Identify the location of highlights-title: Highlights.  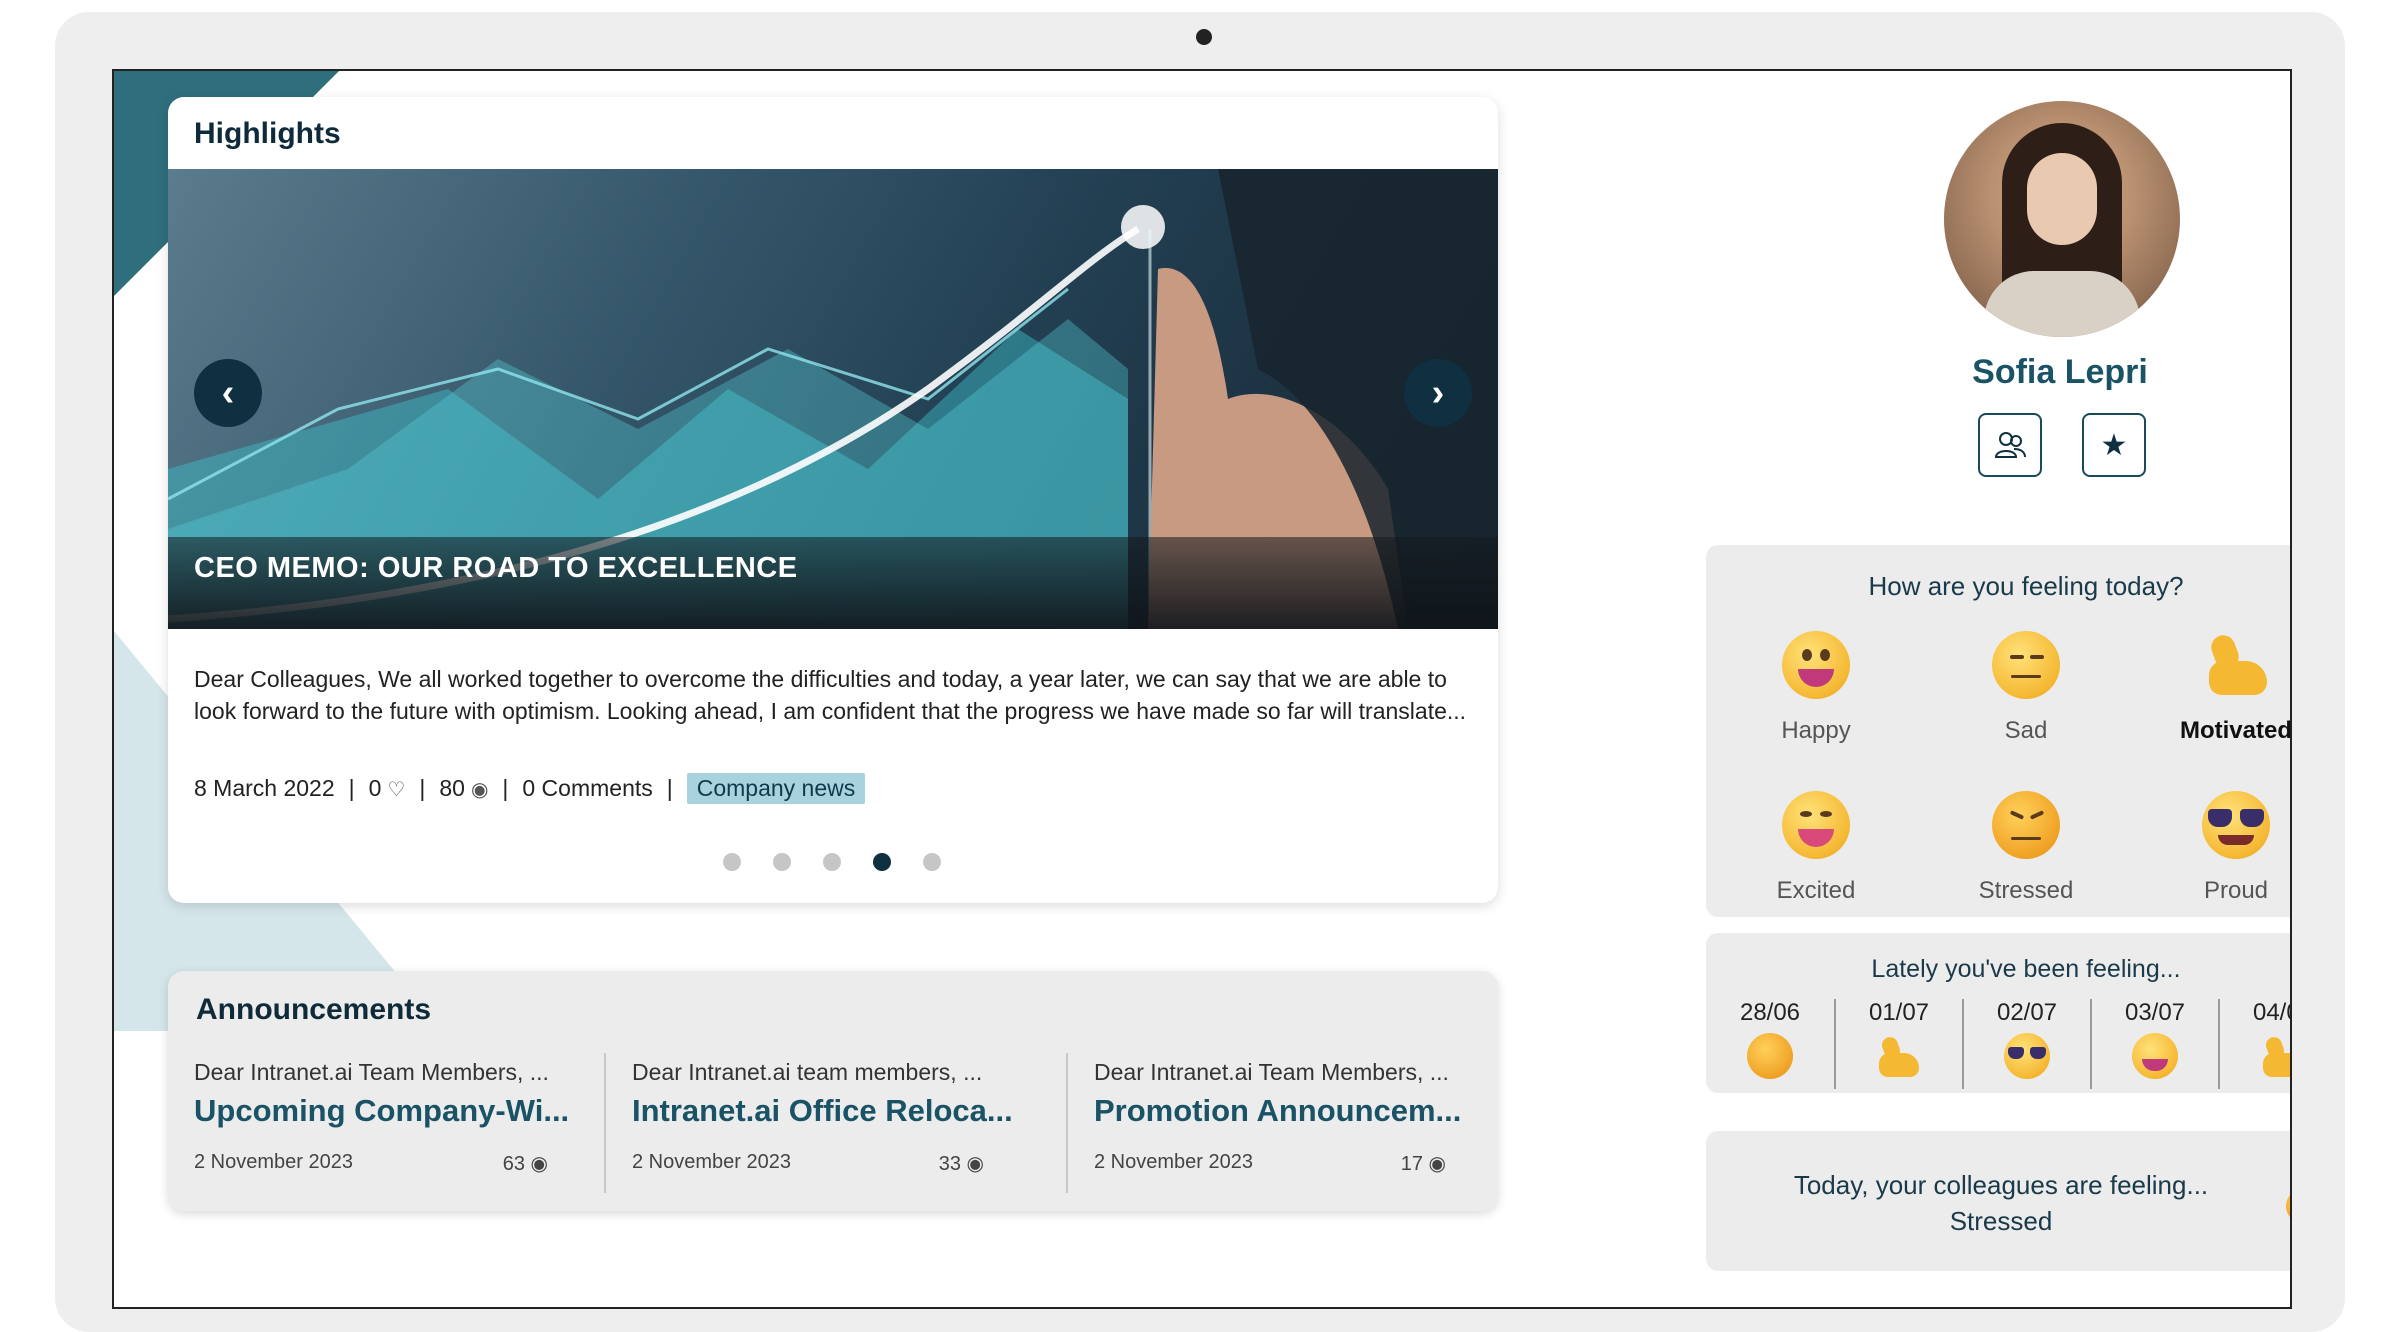
(267, 133).